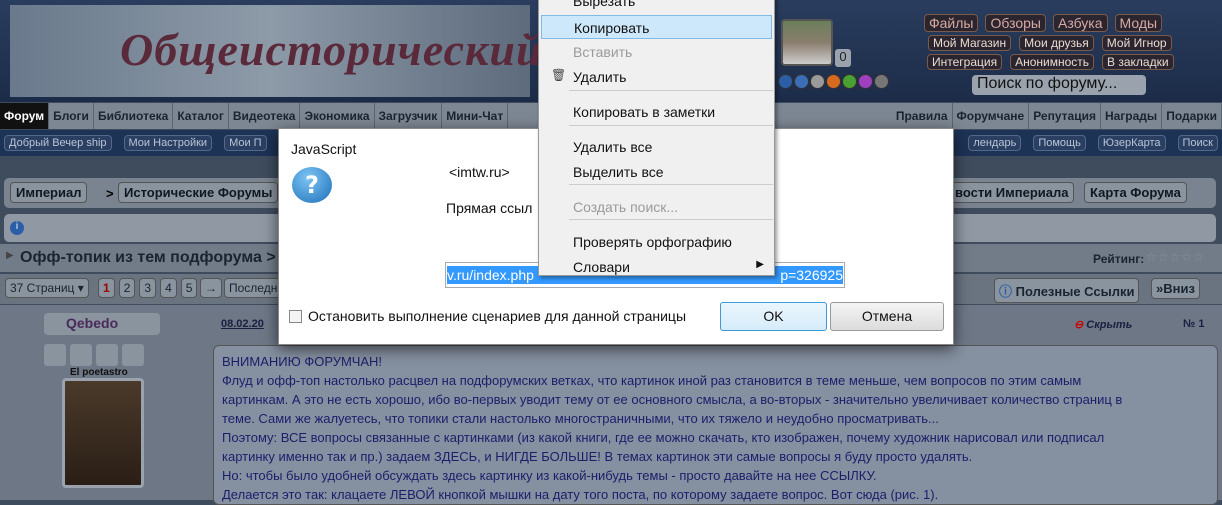  What do you see at coordinates (1067, 290) in the screenshot?
I see `useful-links-button: ⓘ Полезные Ссылки` at bounding box center [1067, 290].